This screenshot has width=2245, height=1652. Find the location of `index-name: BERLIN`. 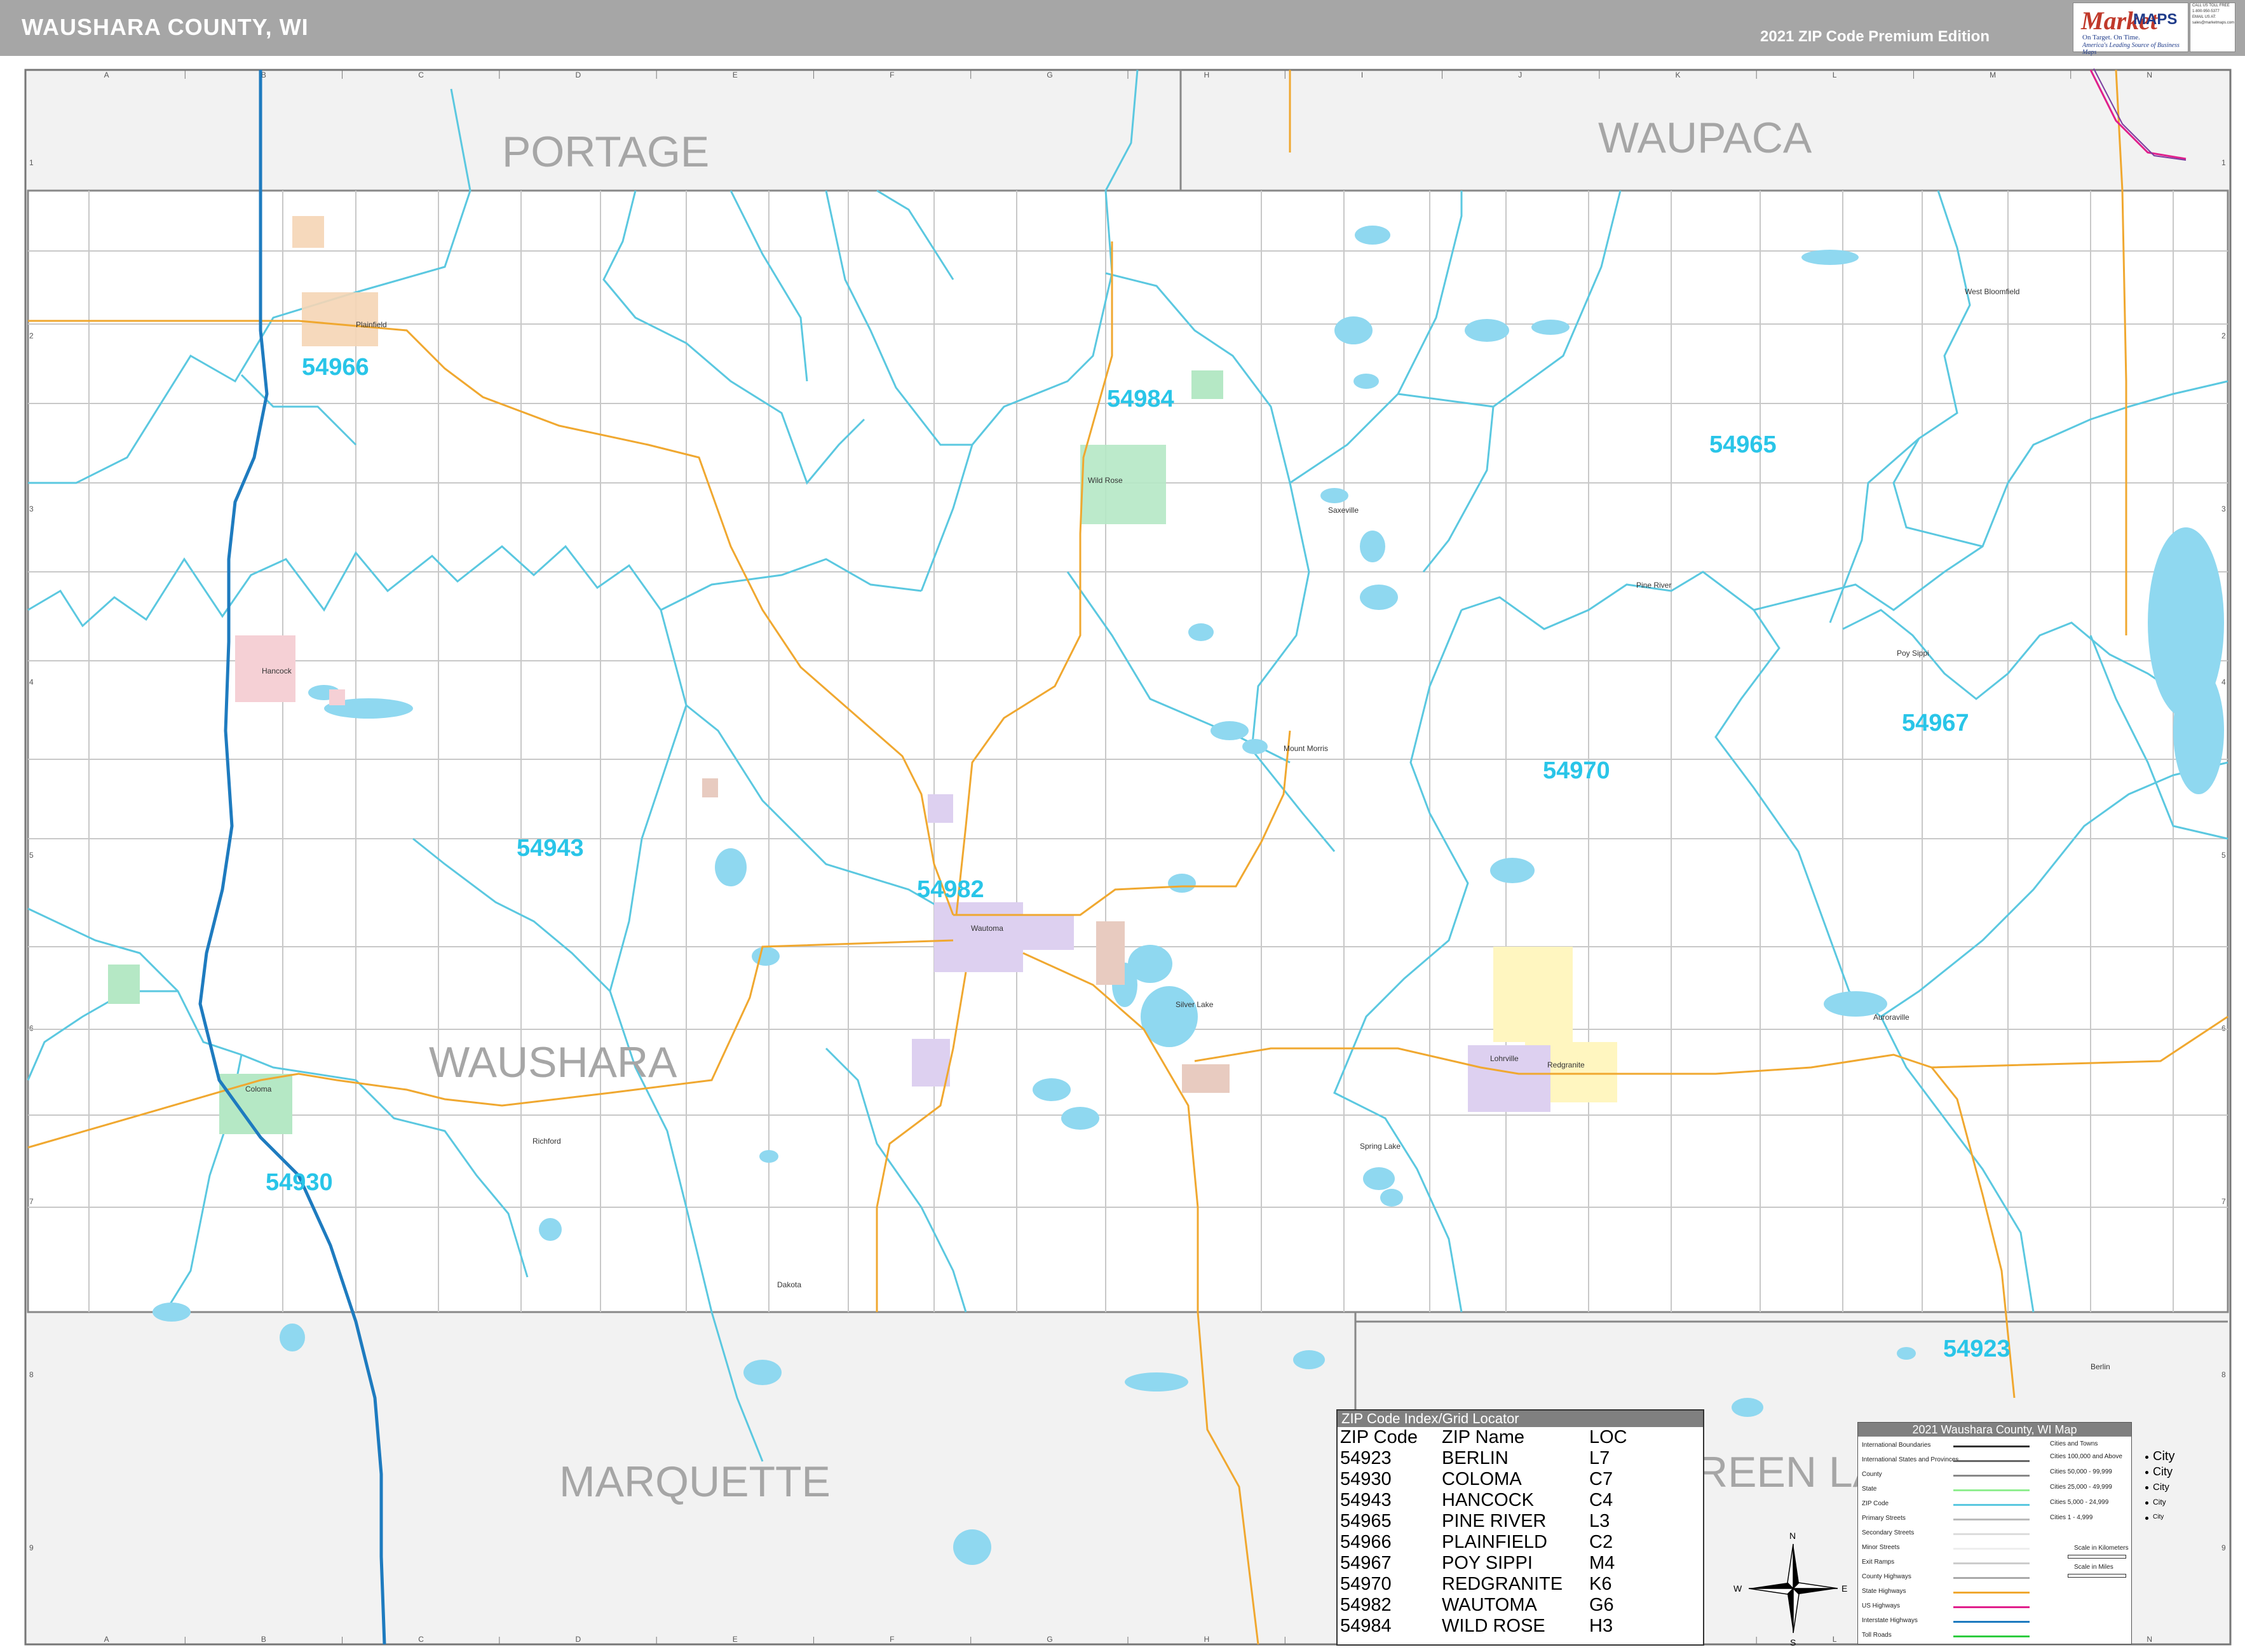

index-name: BERLIN is located at coordinates (1475, 1458).